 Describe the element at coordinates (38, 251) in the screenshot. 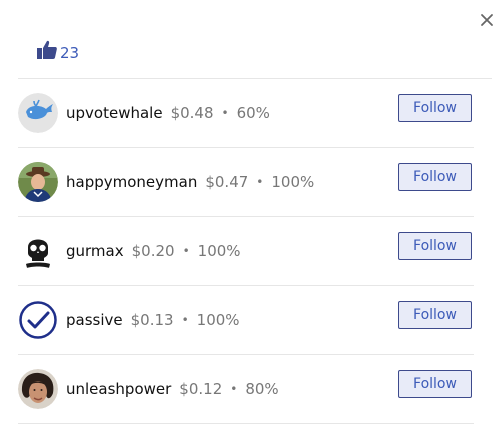

I see `skull-avatar` at that location.